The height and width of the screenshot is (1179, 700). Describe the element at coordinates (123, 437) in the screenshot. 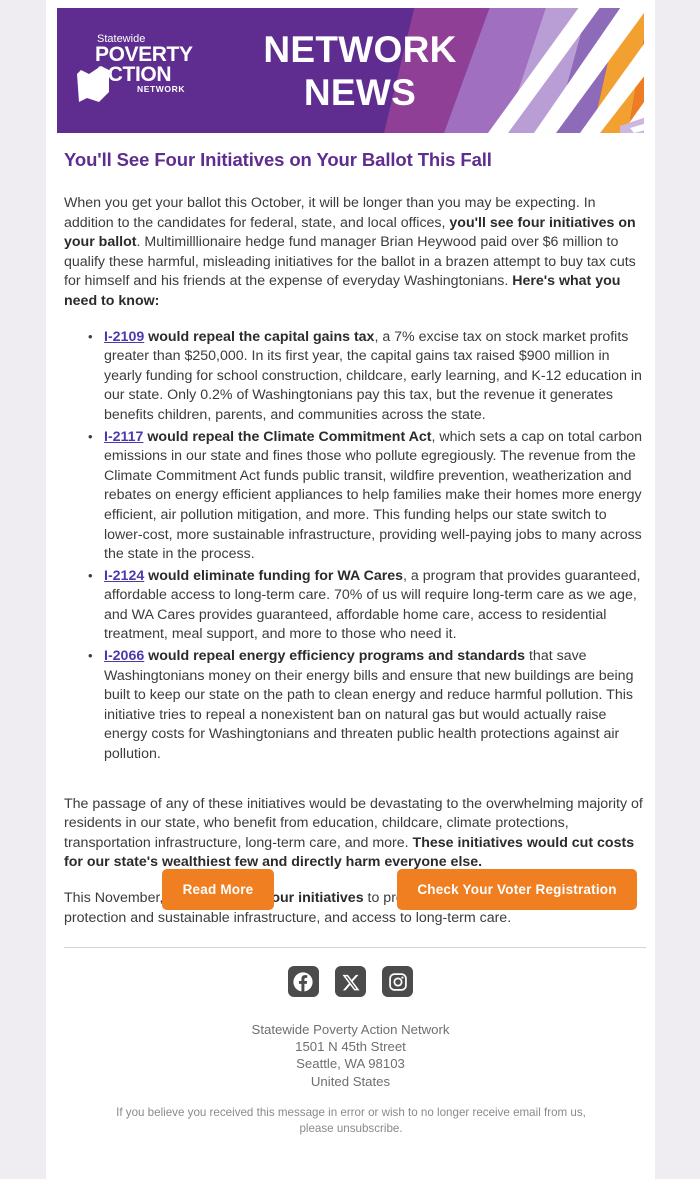

I see `initiative-link-2: I-2117` at that location.